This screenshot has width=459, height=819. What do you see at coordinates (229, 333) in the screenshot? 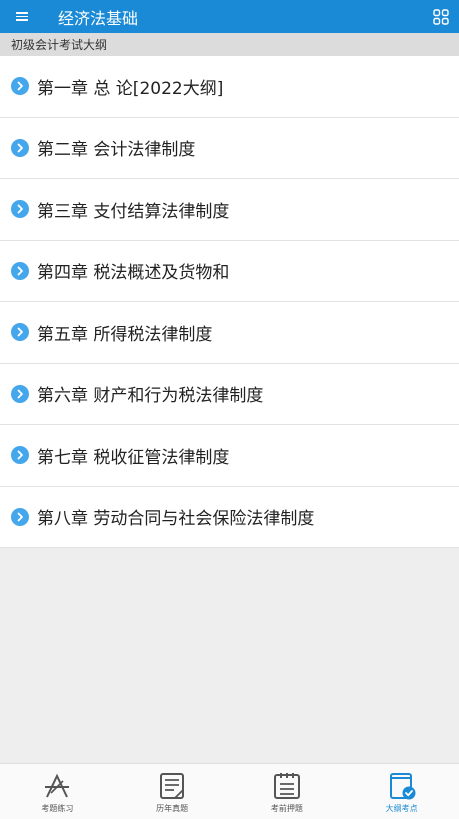
I see `chapter-item: 第五章 所得税法律制度` at bounding box center [229, 333].